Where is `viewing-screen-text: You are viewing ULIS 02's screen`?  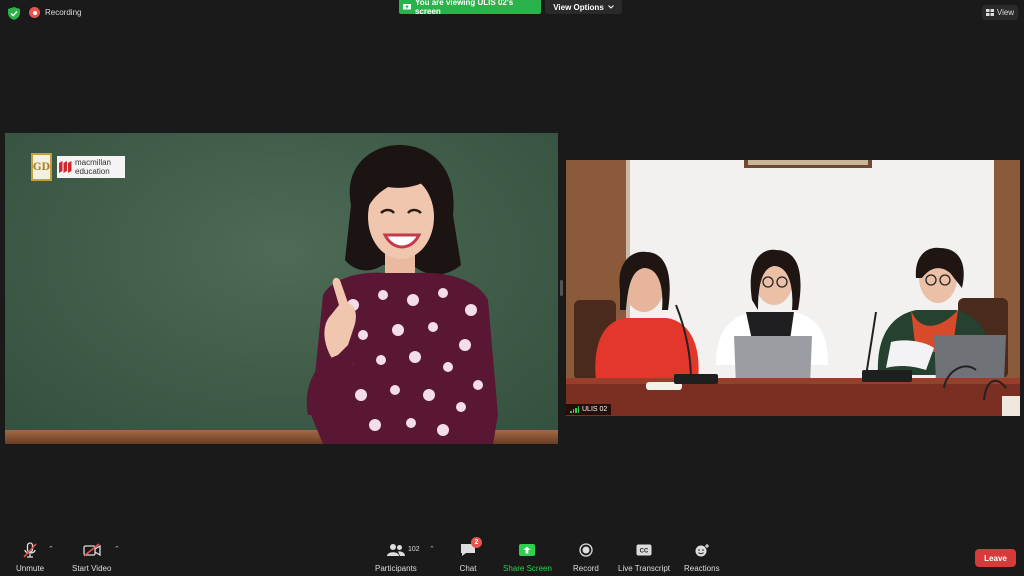 viewing-screen-text: You are viewing ULIS 02's screen is located at coordinates (464, 8).